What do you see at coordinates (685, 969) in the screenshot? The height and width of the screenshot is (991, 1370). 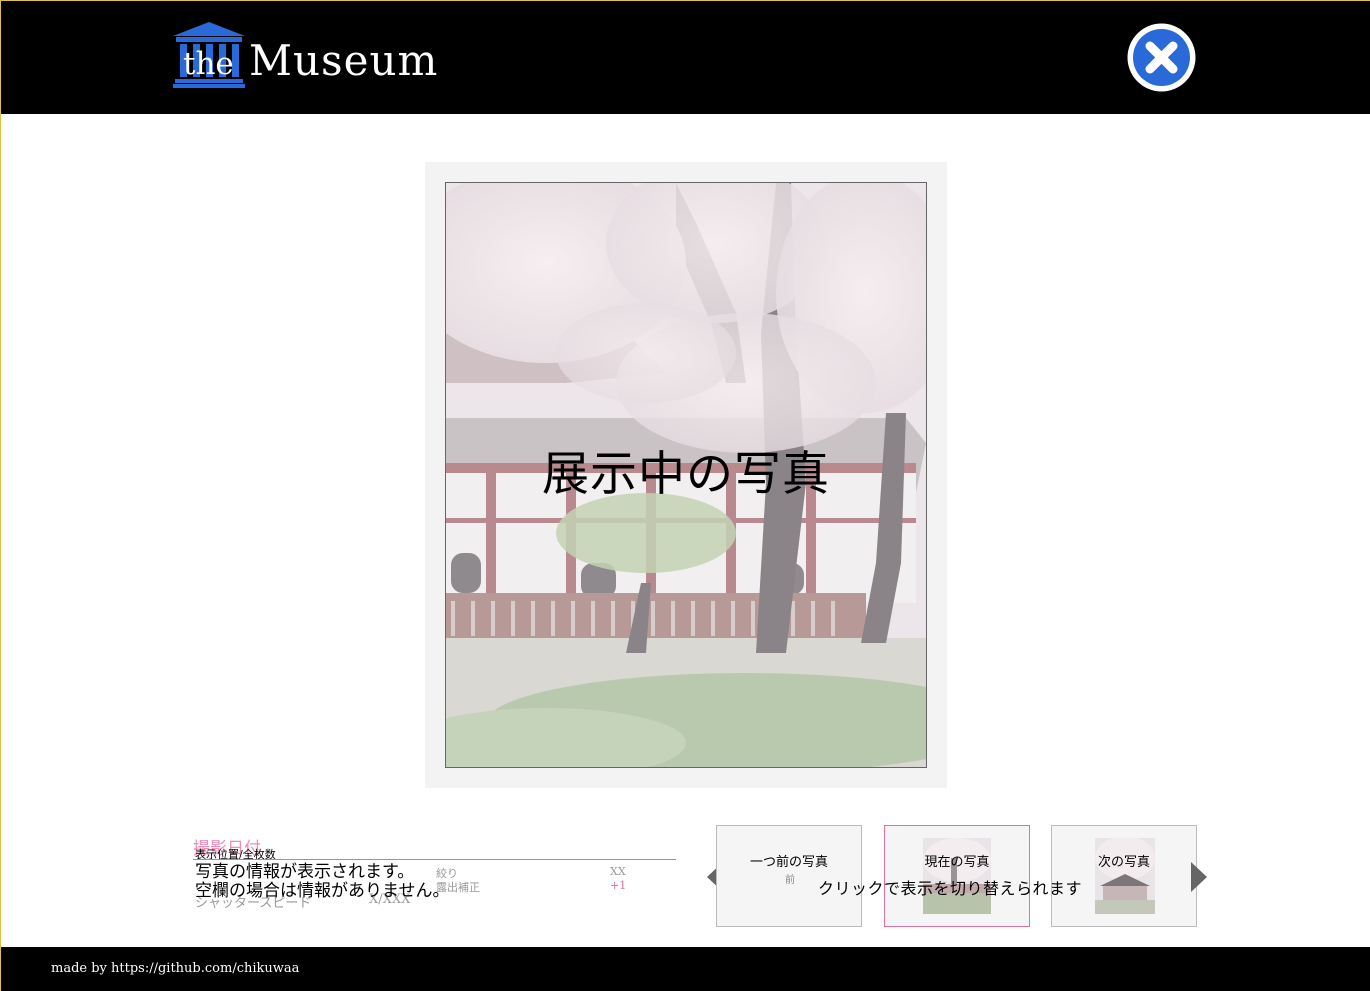 I see `footer: made by https://github.com/chikuwaa` at bounding box center [685, 969].